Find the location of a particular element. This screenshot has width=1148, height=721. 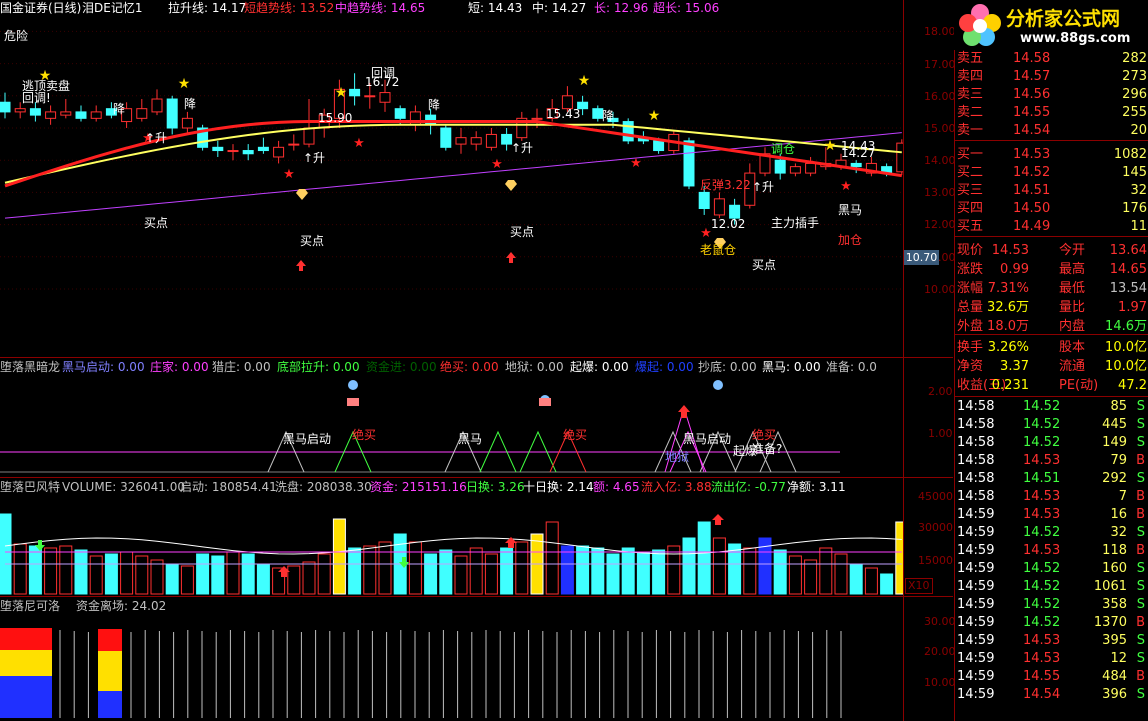

panel2-mark: 绝买 is located at coordinates (364, 435).